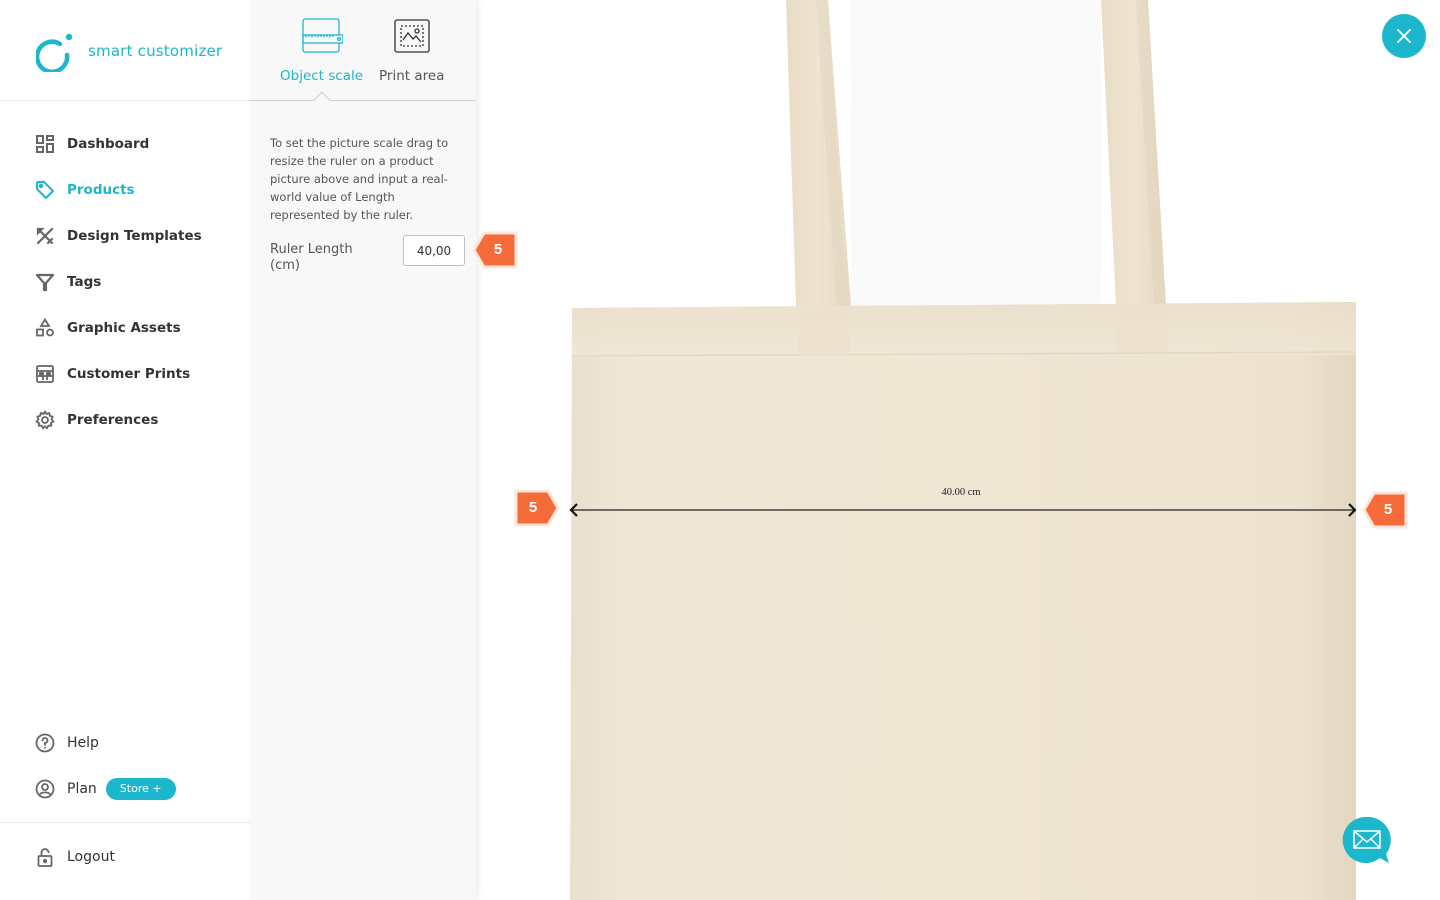  I want to click on sidebar-item-label: Preferences, so click(113, 420).